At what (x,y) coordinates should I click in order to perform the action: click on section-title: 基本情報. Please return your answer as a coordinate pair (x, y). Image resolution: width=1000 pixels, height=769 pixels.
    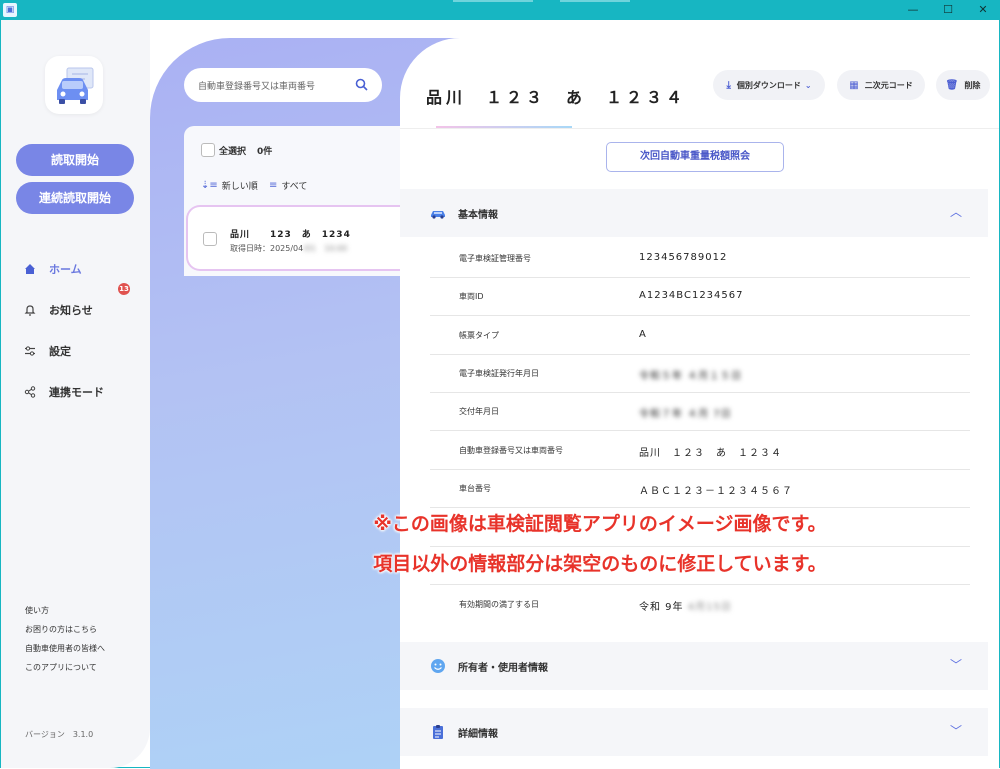
    Looking at the image, I should click on (478, 215).